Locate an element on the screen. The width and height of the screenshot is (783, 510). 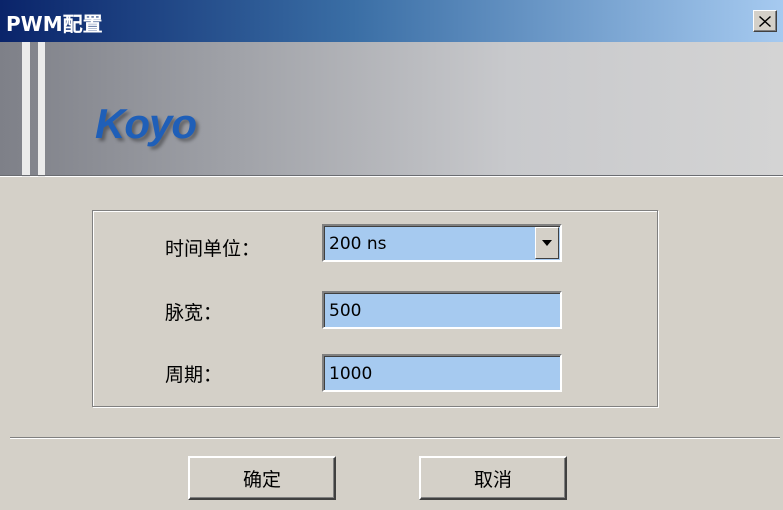
time-unit-value: 200 ns is located at coordinates (358, 244).